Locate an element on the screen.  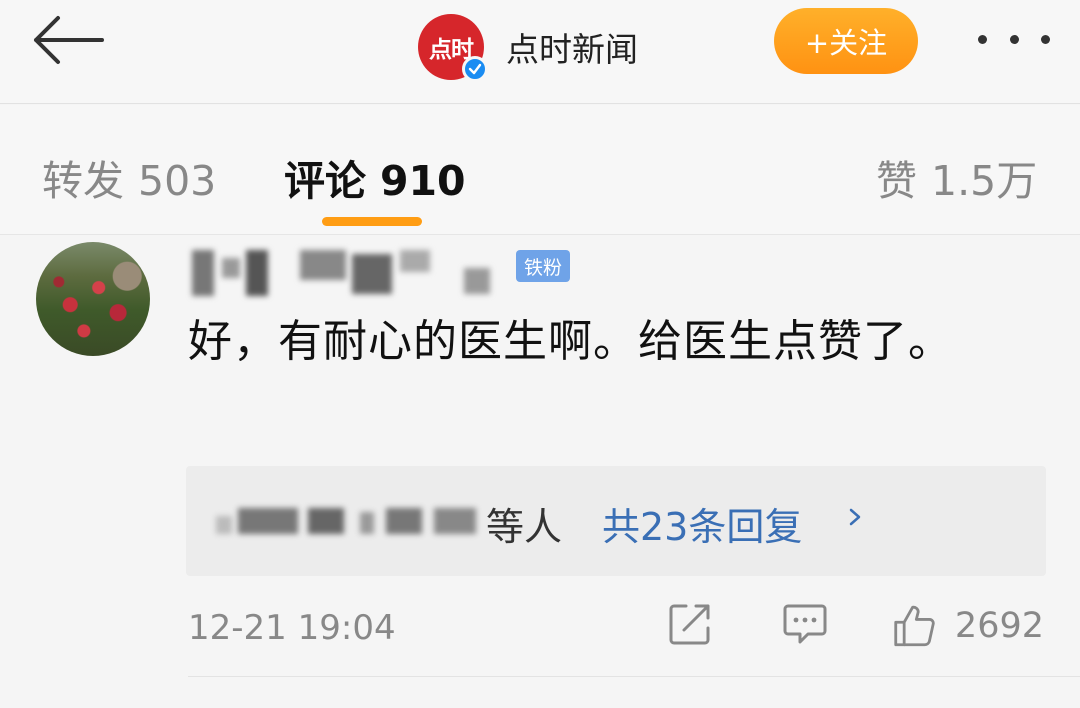
like-count: 2692 is located at coordinates (999, 626).